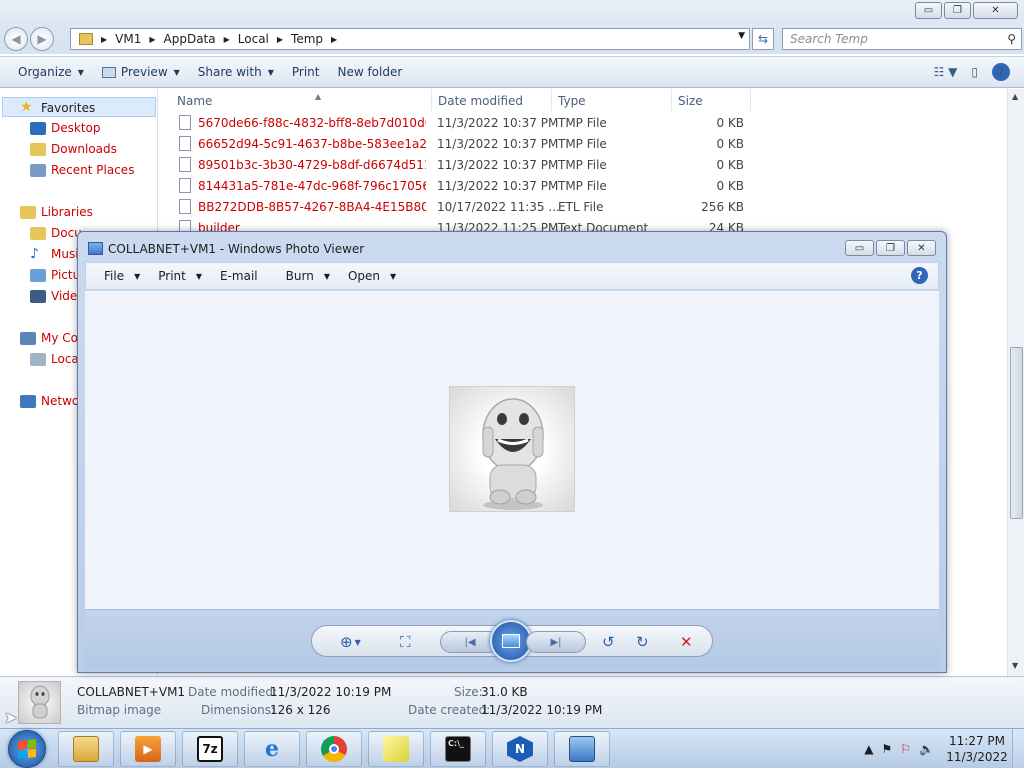 This screenshot has width=1024, height=768. I want to click on nav-documents: Docu, so click(56, 233).